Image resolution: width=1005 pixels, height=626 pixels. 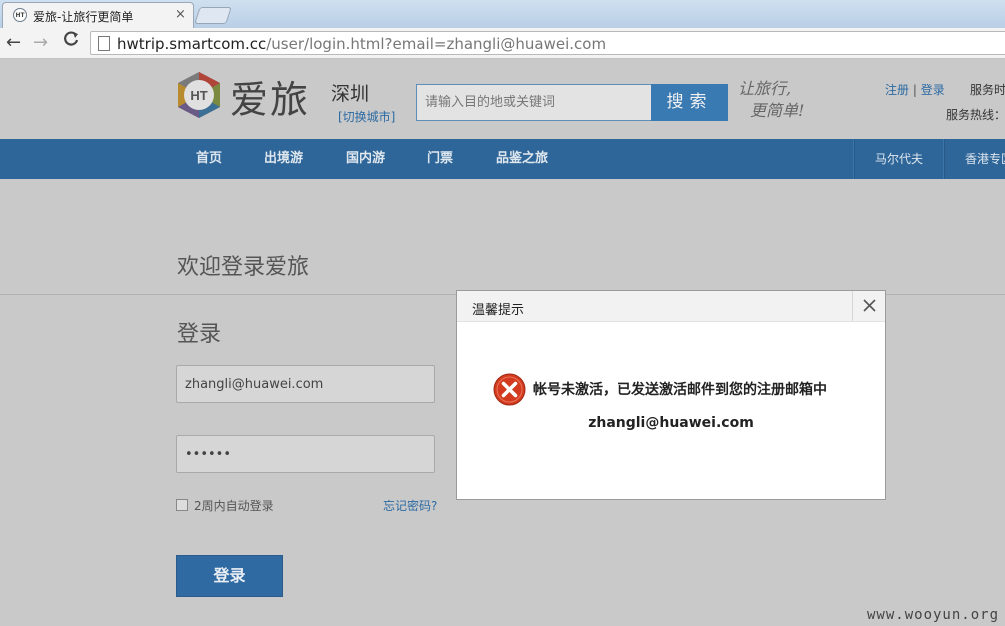 What do you see at coordinates (234, 506) in the screenshot?
I see `remember-me-label: 2周内自动登录` at bounding box center [234, 506].